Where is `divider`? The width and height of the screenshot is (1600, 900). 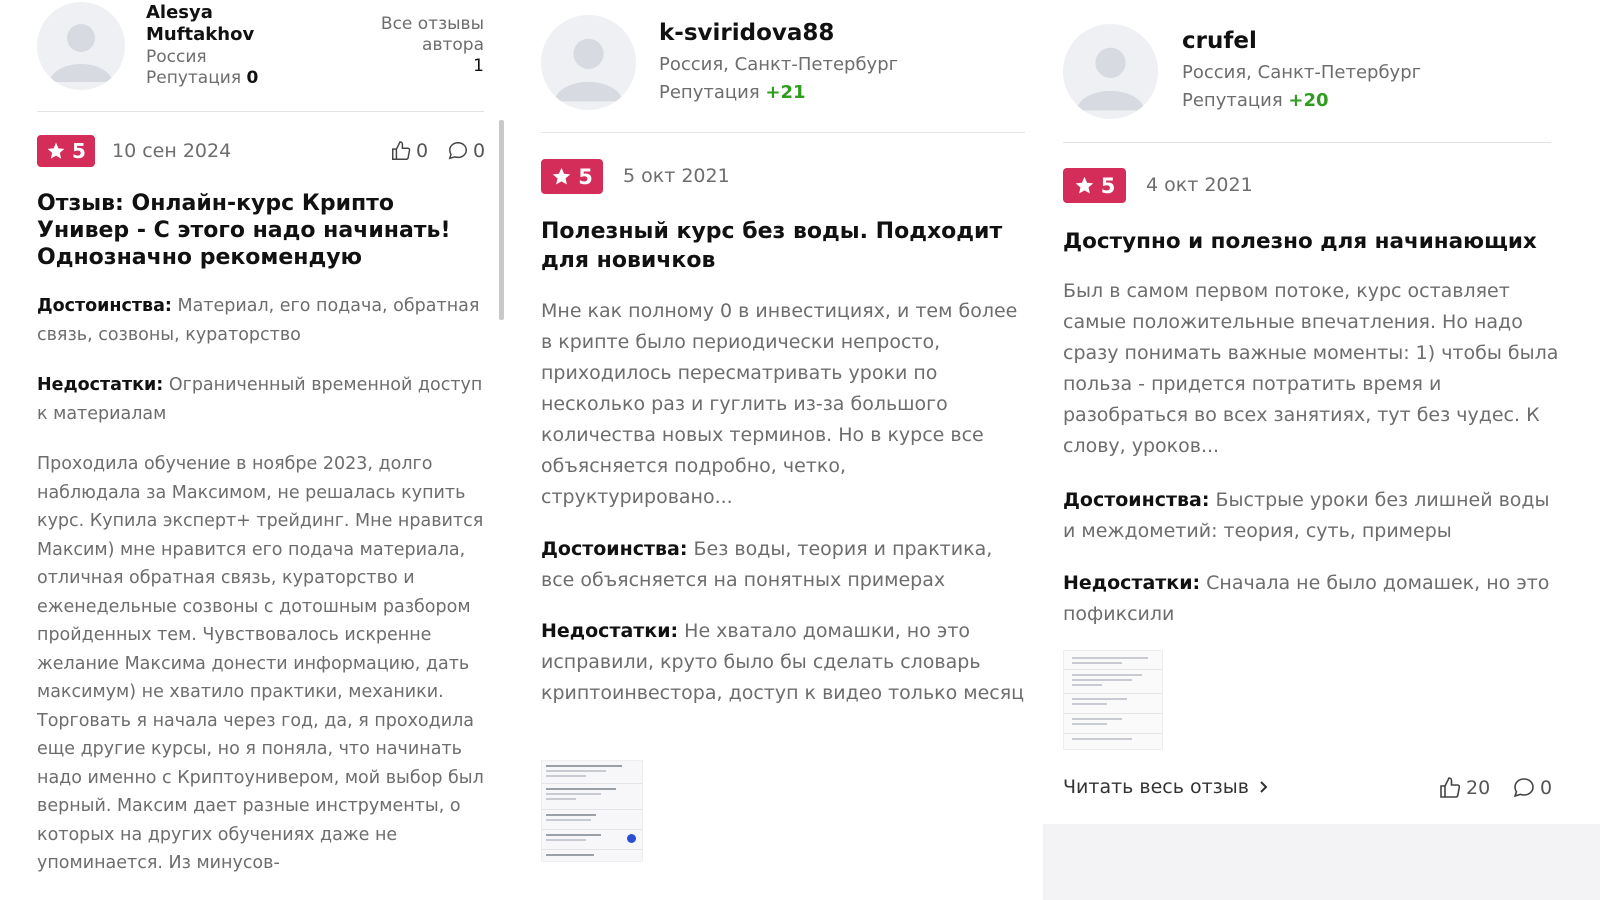 divider is located at coordinates (1307, 142).